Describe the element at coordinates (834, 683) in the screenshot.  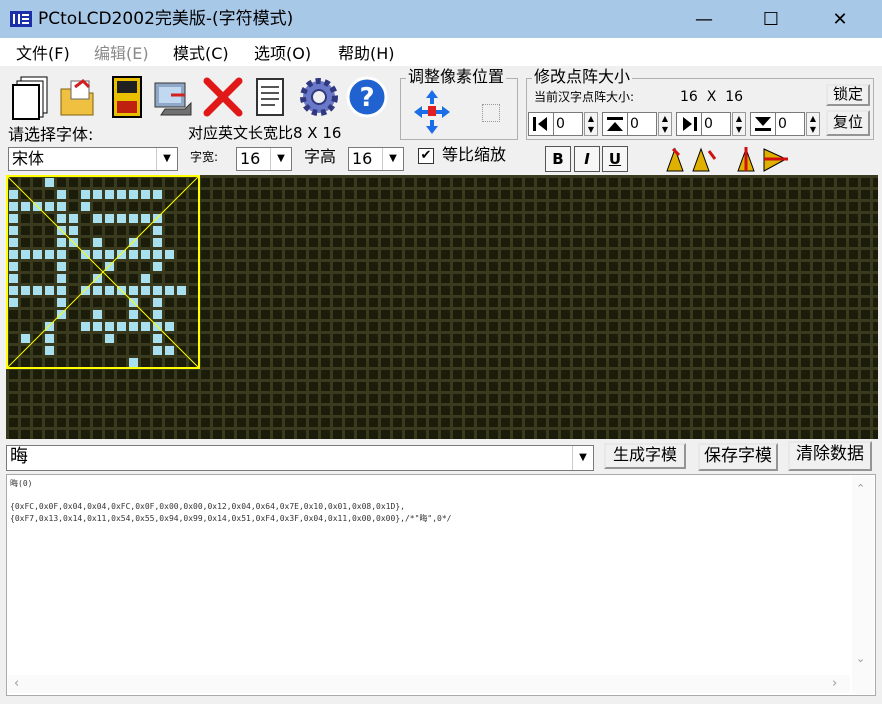
I see `scroll-right-icon: ›` at that location.